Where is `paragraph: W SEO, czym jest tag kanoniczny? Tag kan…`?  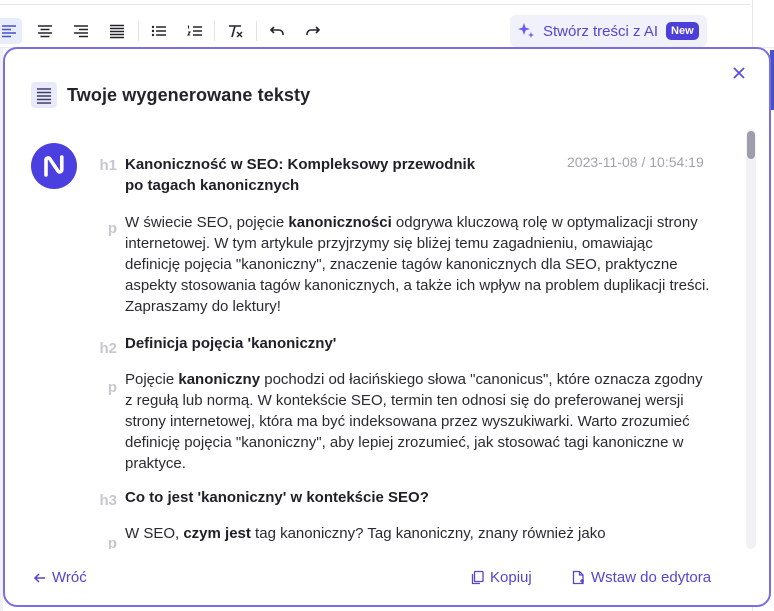 paragraph: W SEO, czym jest tag kanoniczny? Tag kan… is located at coordinates (417, 533).